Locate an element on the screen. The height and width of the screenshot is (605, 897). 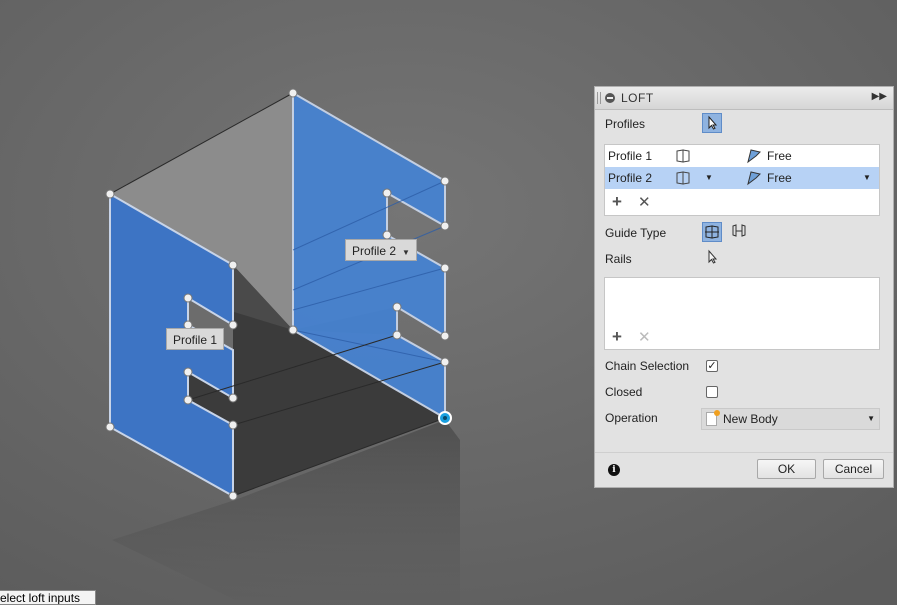
operation-label: Operation is located at coordinates (631, 418).